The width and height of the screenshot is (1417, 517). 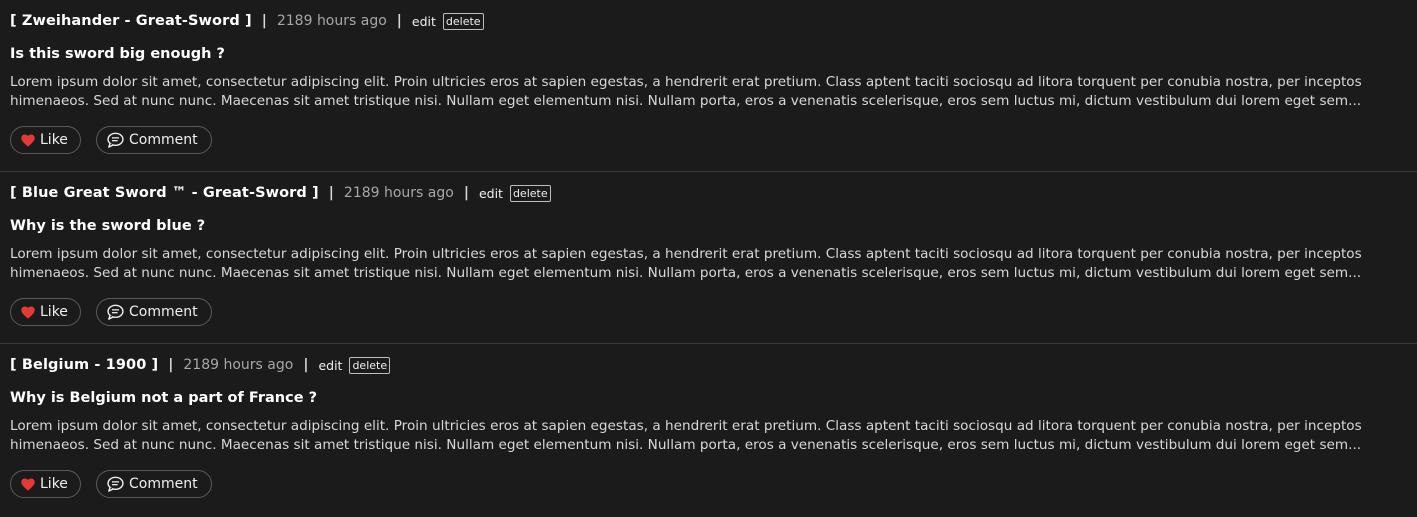 What do you see at coordinates (131, 21) in the screenshot?
I see `post-subject: [ Zweihander - Great-Sword ]` at bounding box center [131, 21].